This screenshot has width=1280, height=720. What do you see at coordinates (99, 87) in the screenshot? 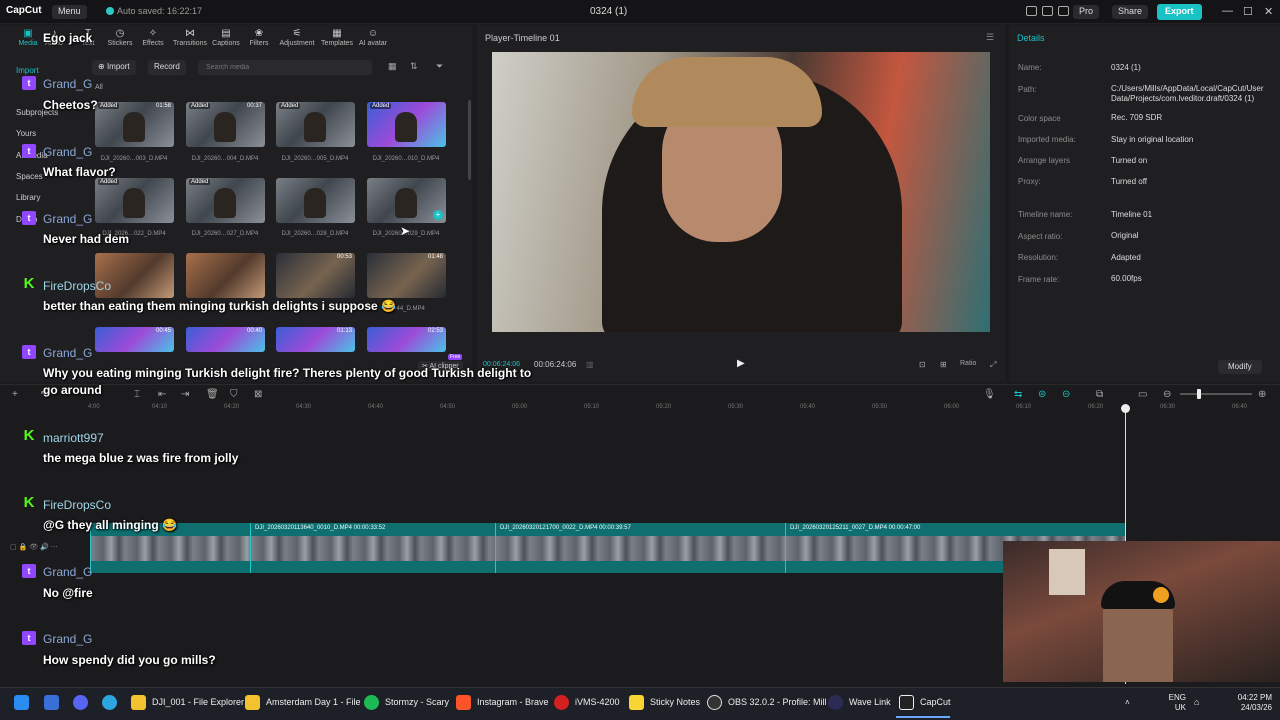
I see `filter-all-label: All` at bounding box center [99, 87].